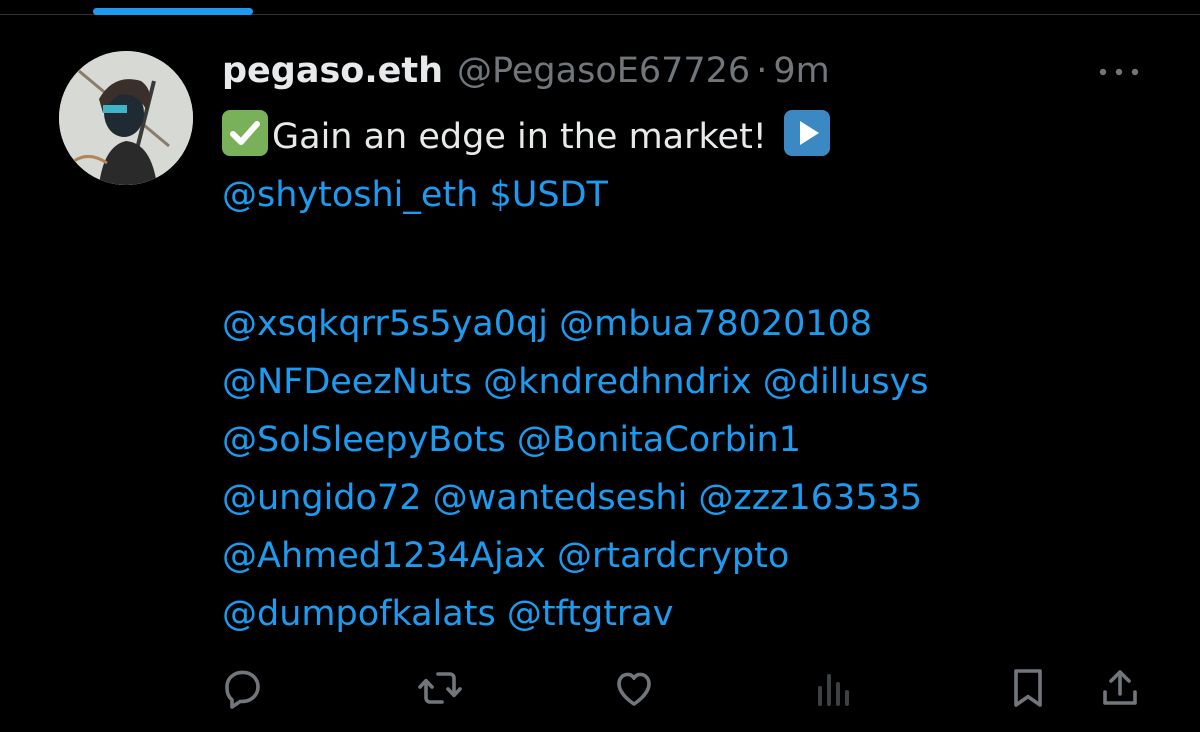 The width and height of the screenshot is (1200, 732). Describe the element at coordinates (715, 324) in the screenshot. I see `mention-link: @mbua78020108` at that location.